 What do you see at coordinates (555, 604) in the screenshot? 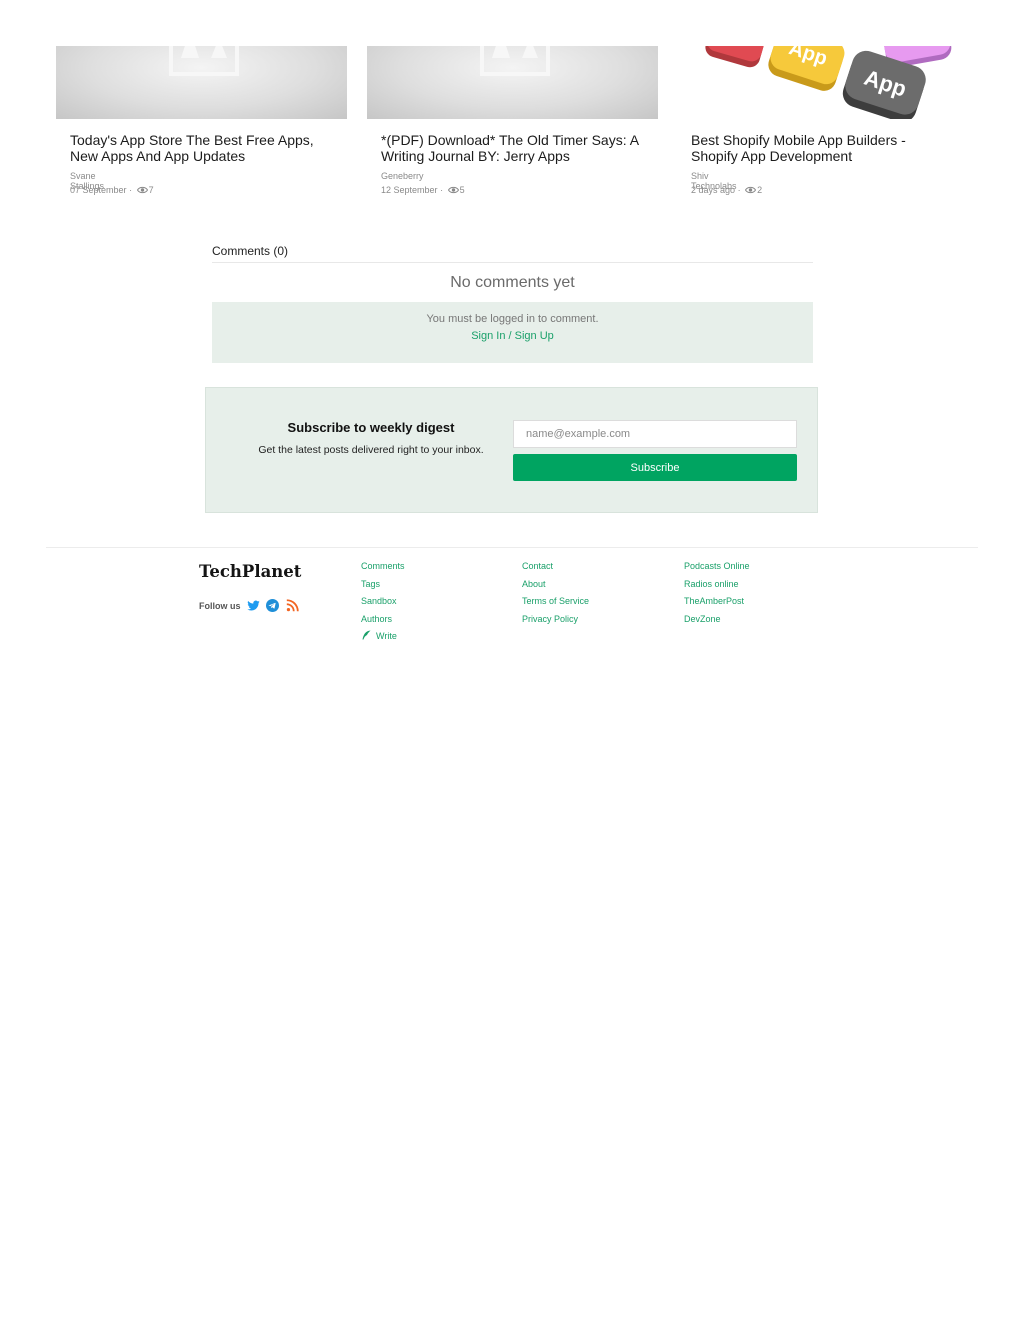
I see `footer-link-terms: Terms of Service` at bounding box center [555, 604].